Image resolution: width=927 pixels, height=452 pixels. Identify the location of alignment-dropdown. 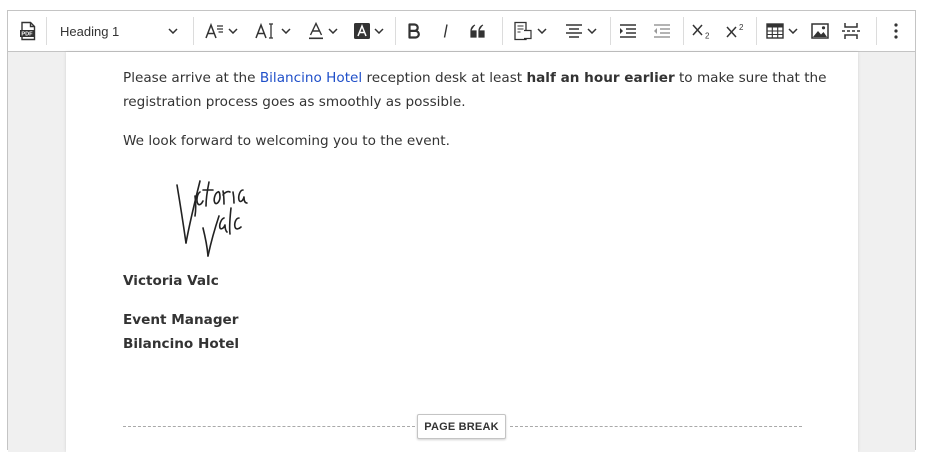
(581, 31).